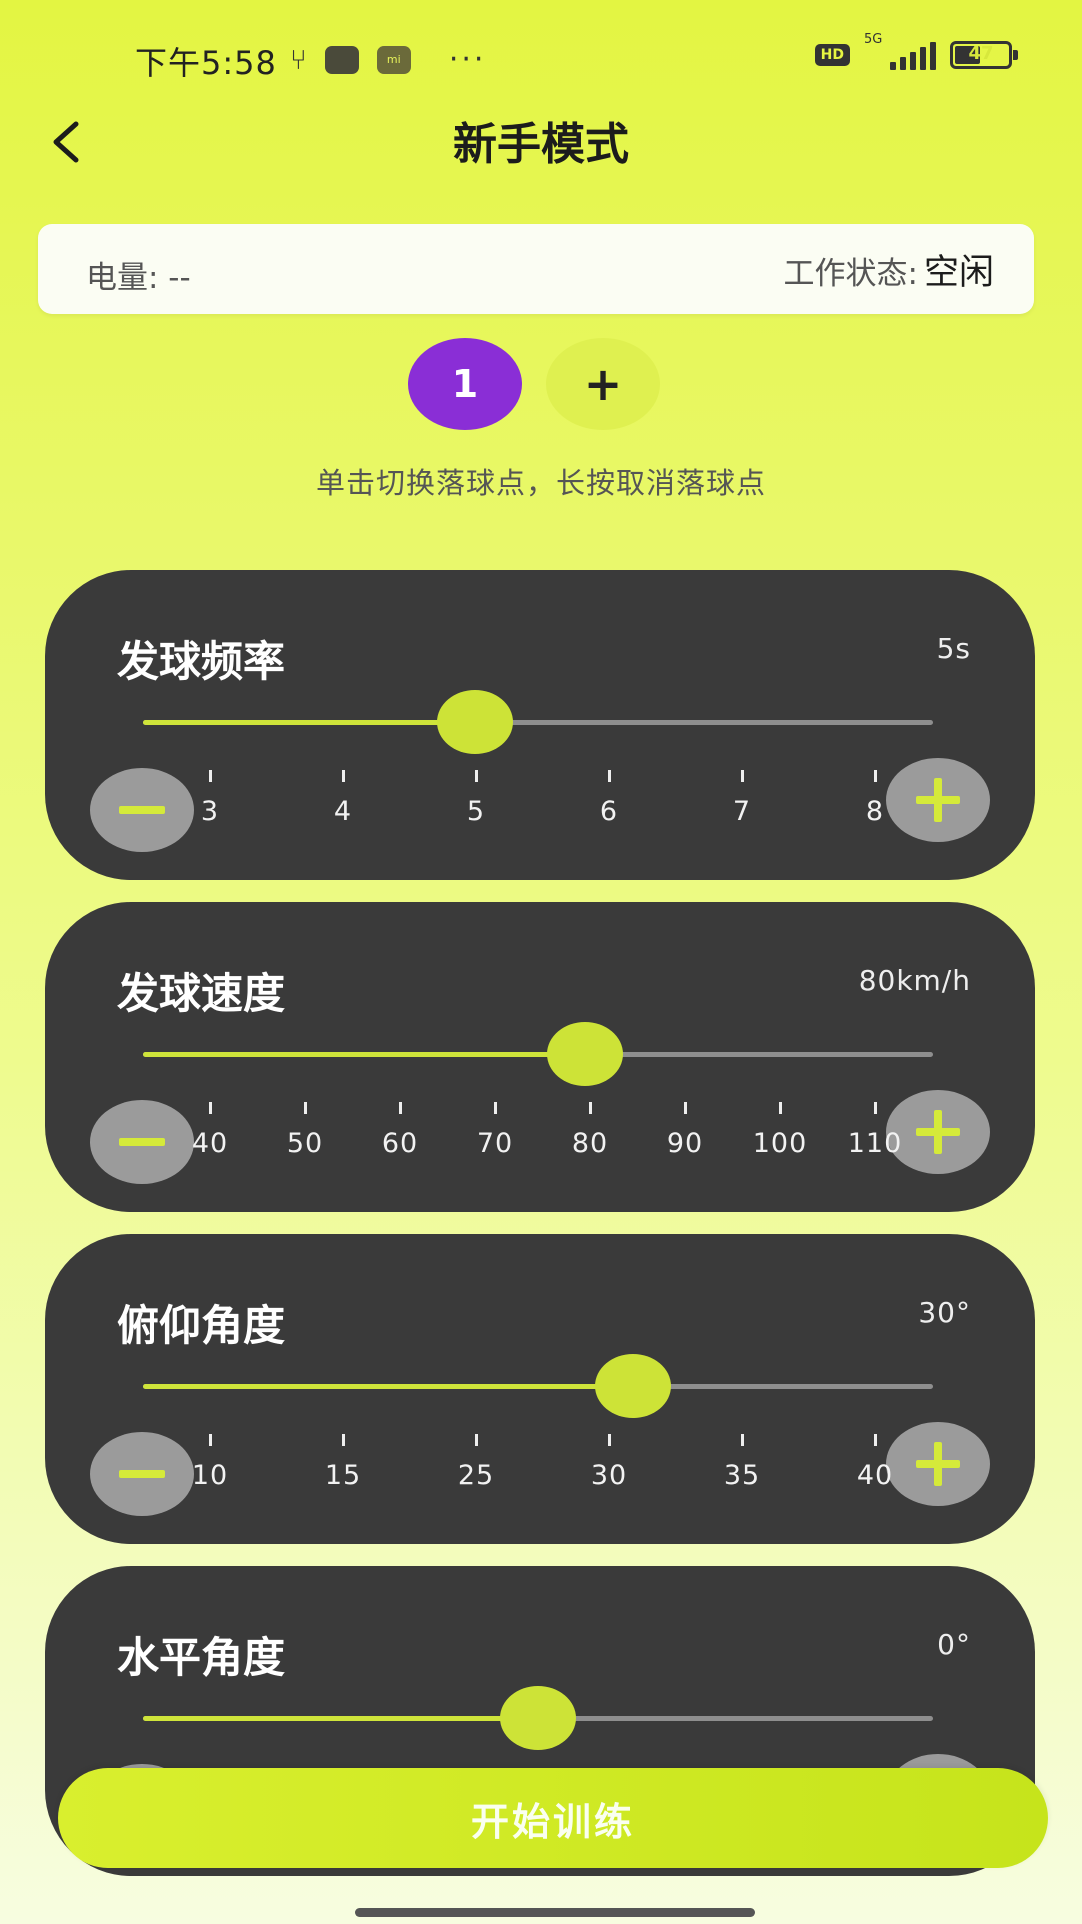  I want to click on tick-label: 90, so click(685, 1143).